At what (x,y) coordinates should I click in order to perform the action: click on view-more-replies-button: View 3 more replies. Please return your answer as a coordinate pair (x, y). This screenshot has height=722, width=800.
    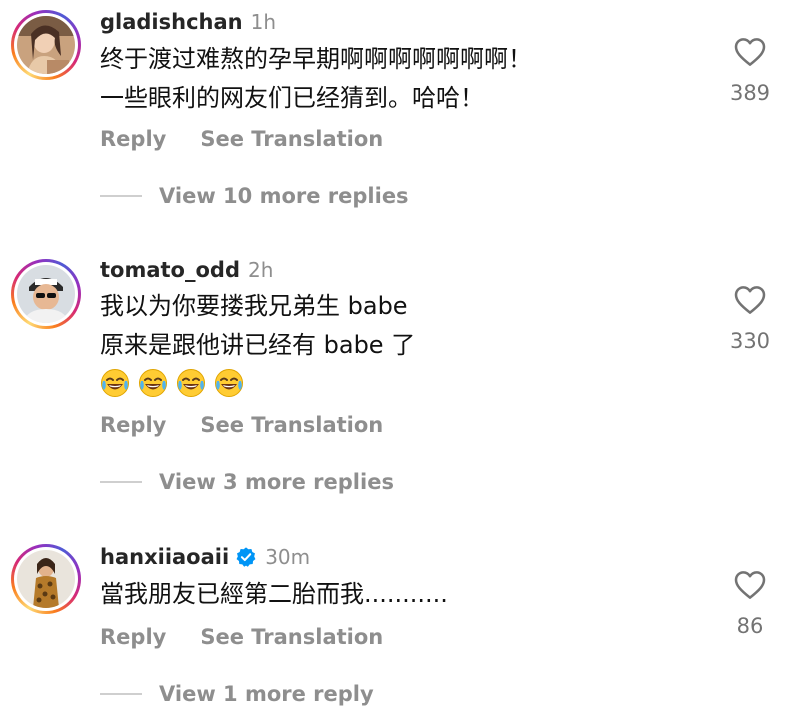
    Looking at the image, I should click on (247, 482).